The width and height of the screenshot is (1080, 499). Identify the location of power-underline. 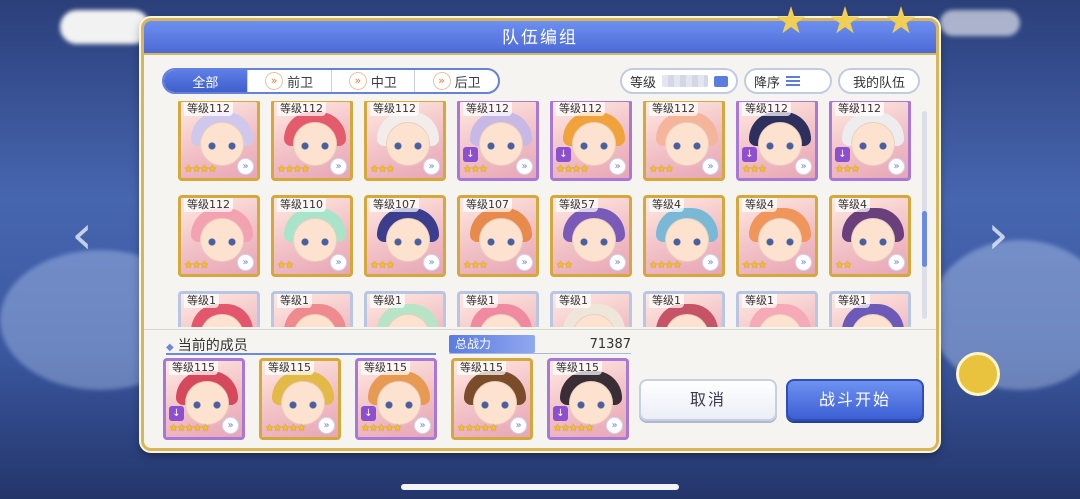
(540, 353).